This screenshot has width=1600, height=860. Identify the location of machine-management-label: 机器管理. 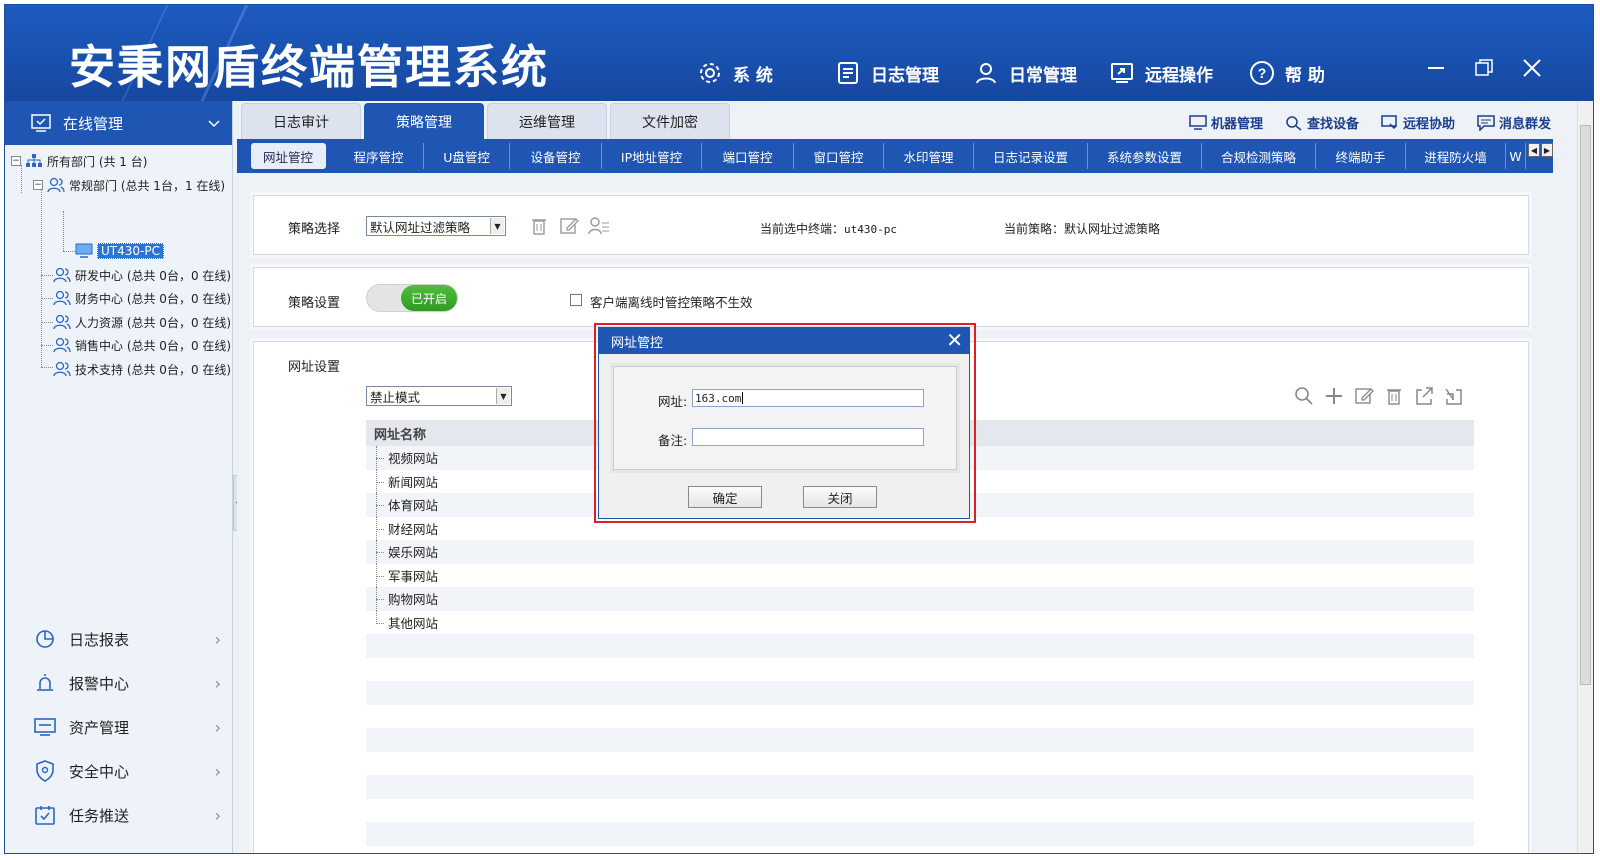
(1236, 124).